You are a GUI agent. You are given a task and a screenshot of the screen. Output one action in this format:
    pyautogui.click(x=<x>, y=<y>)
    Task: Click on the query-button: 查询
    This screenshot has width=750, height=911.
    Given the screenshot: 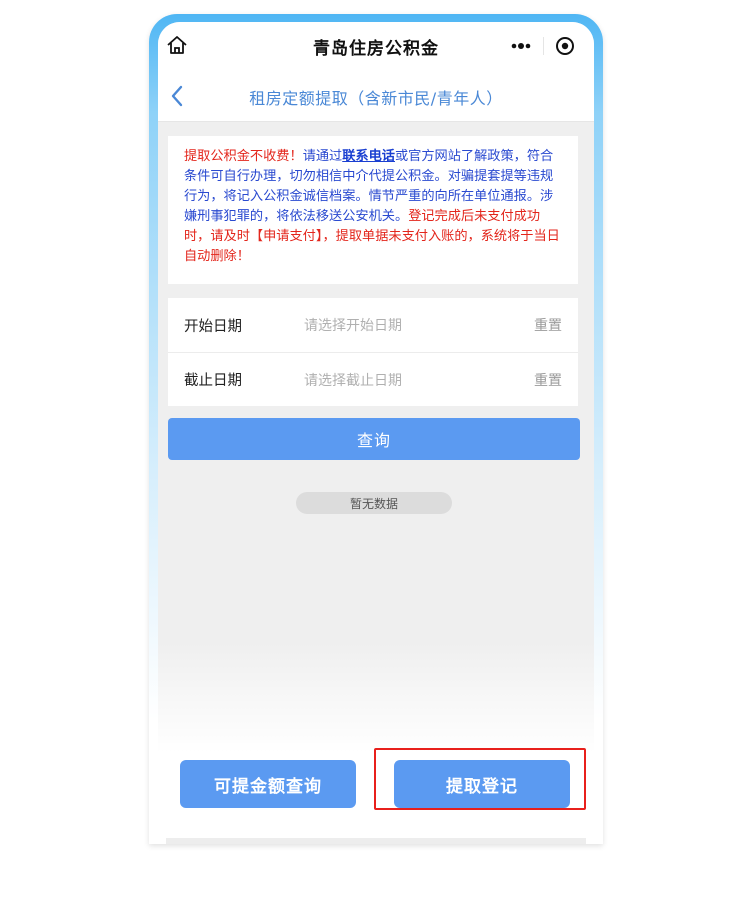 What is the action you would take?
    pyautogui.click(x=374, y=439)
    